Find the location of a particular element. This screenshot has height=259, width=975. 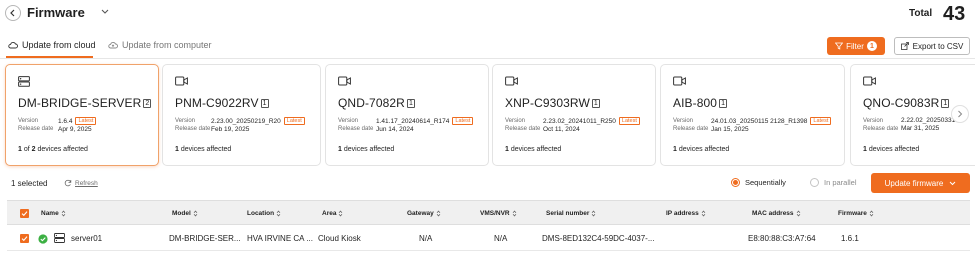

carousel-next-button is located at coordinates (960, 114).